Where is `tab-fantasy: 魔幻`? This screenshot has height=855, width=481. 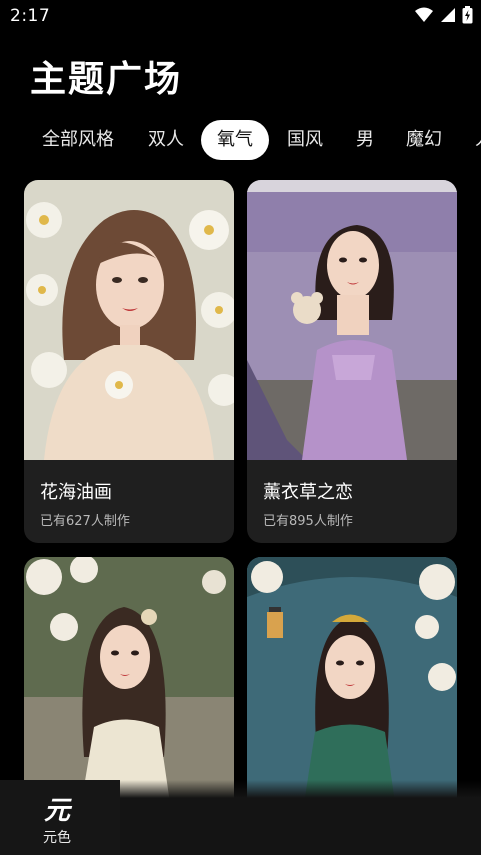 tab-fantasy: 魔幻 is located at coordinates (424, 140).